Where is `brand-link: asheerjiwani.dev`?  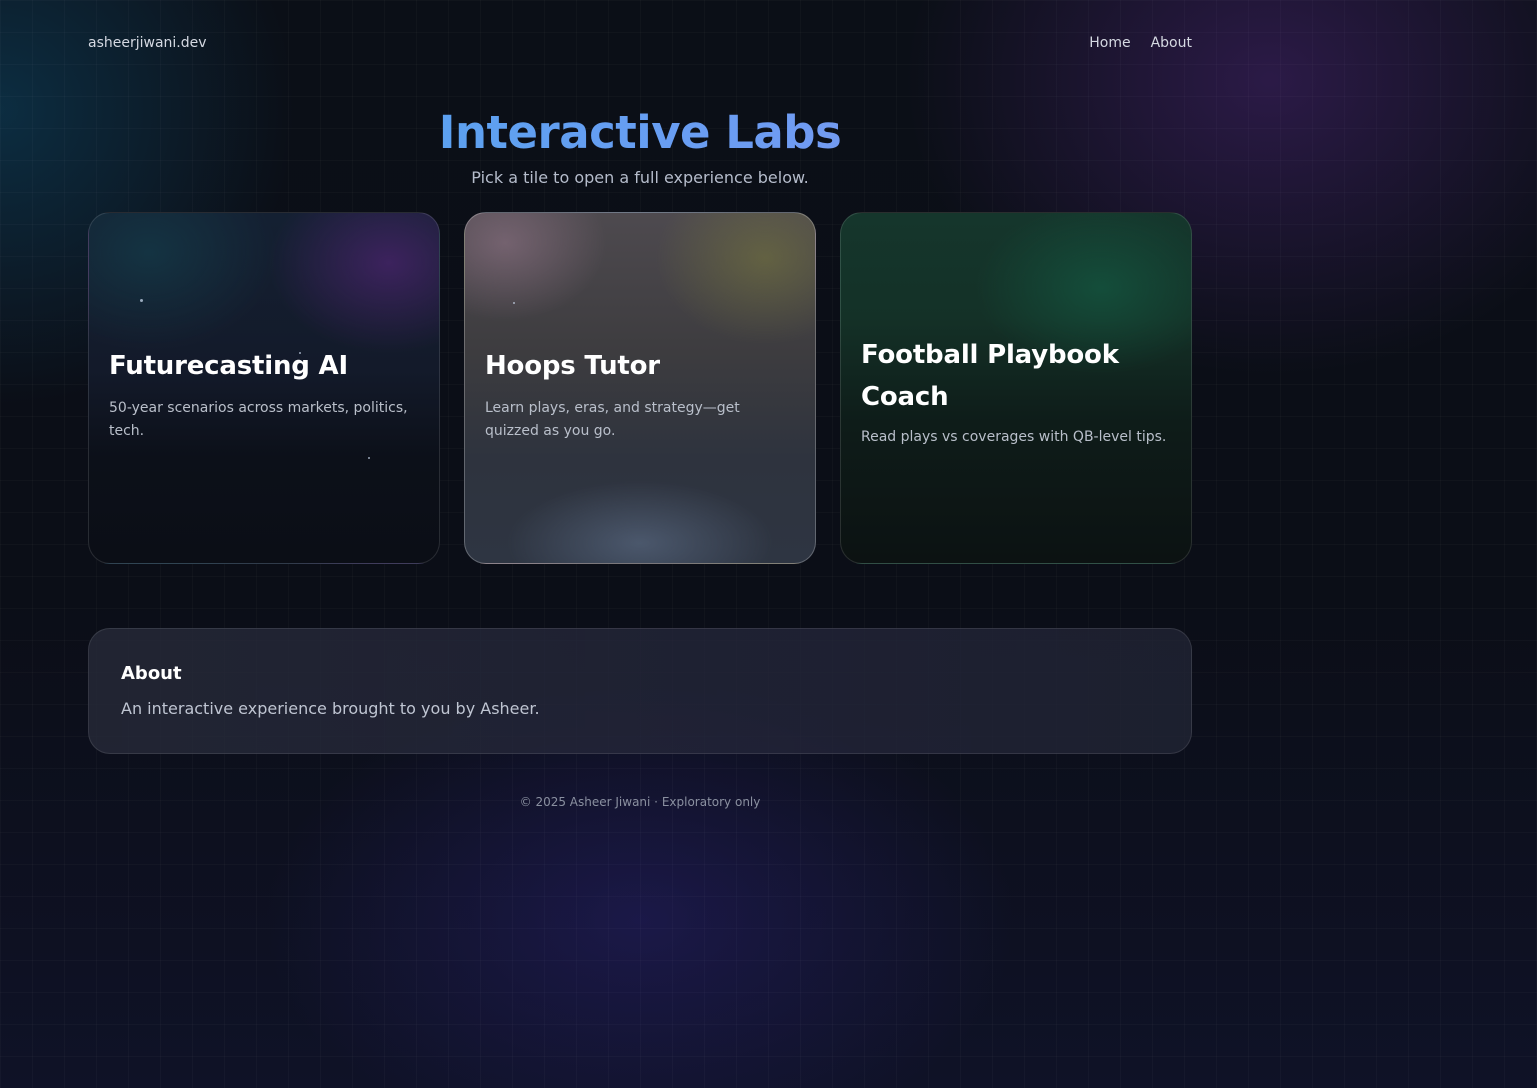
brand-link: asheerjiwani.dev is located at coordinates (147, 43).